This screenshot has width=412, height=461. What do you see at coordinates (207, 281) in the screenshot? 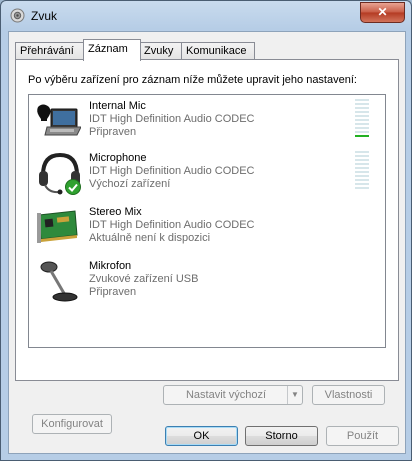
I see `list-item: Mikrofon Zvukové zařízení USB Připraven` at bounding box center [207, 281].